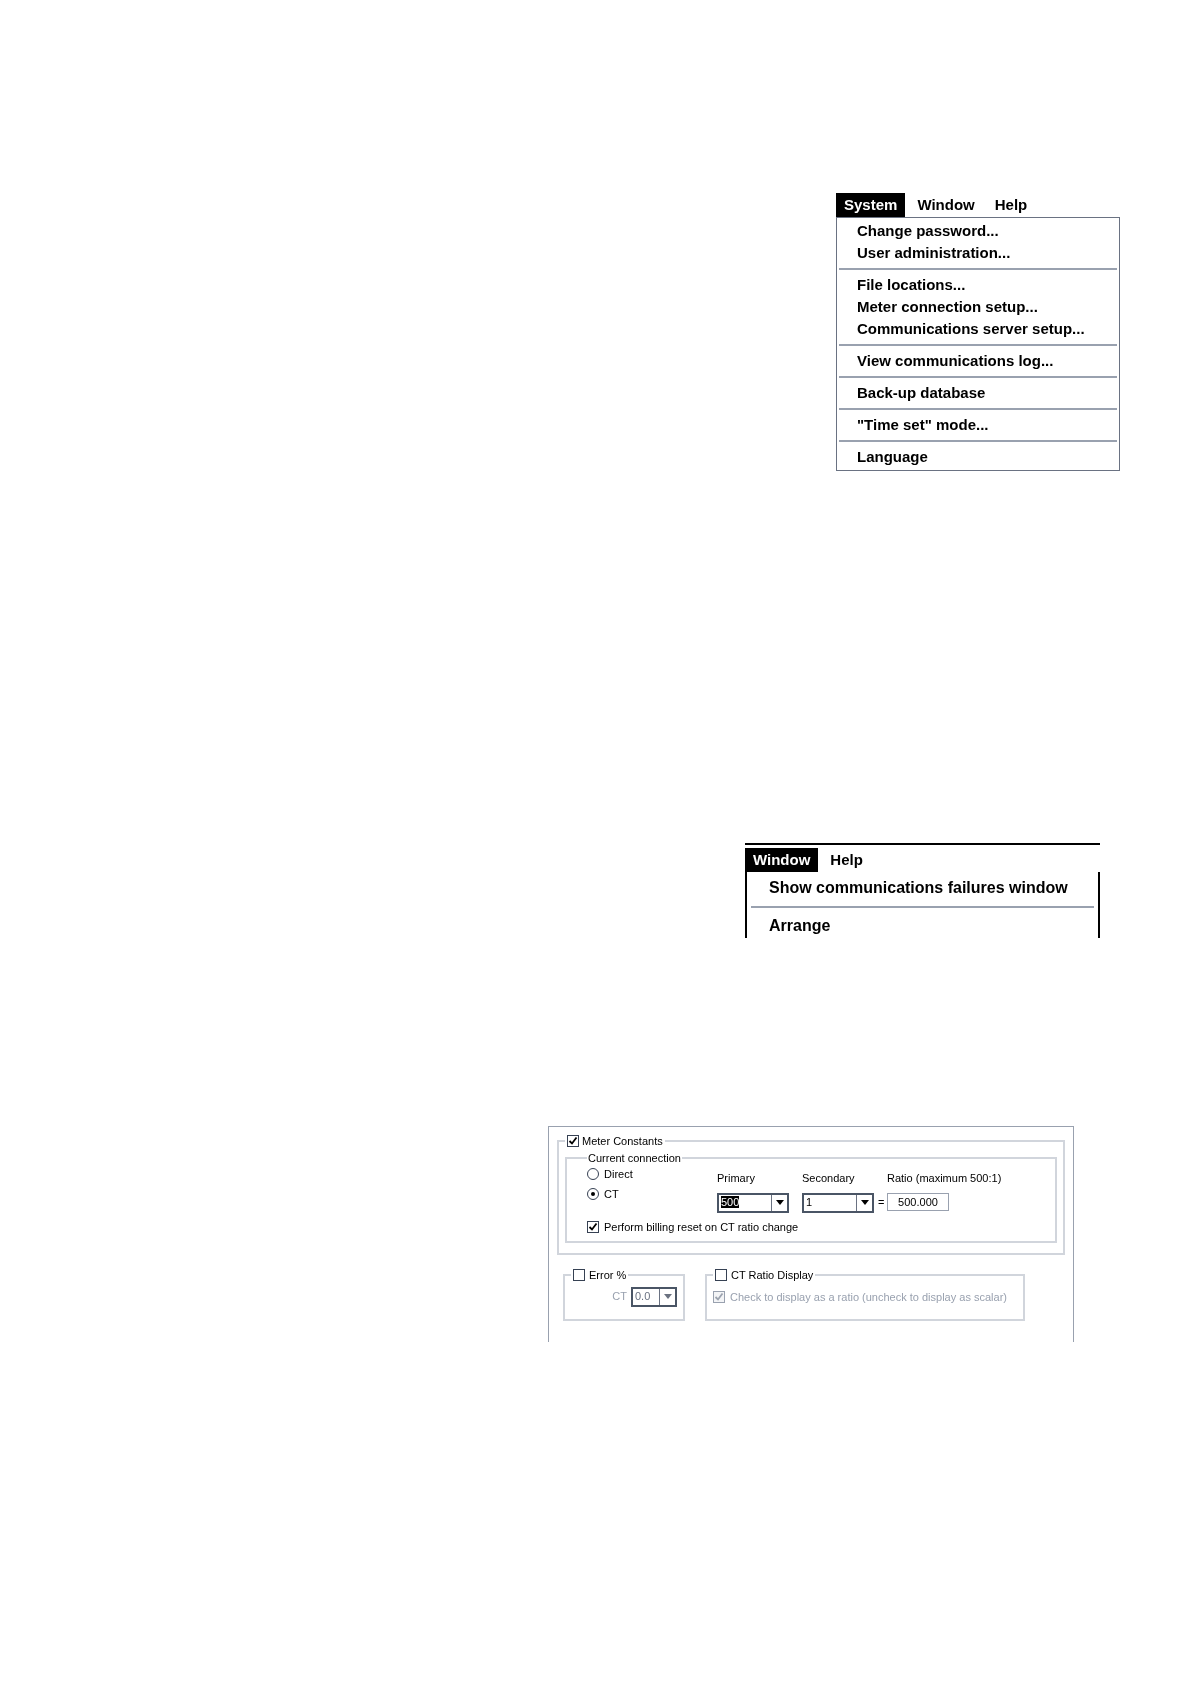 This screenshot has height=1684, width=1190. What do you see at coordinates (881, 1203) in the screenshot?
I see `equals-sign: =` at bounding box center [881, 1203].